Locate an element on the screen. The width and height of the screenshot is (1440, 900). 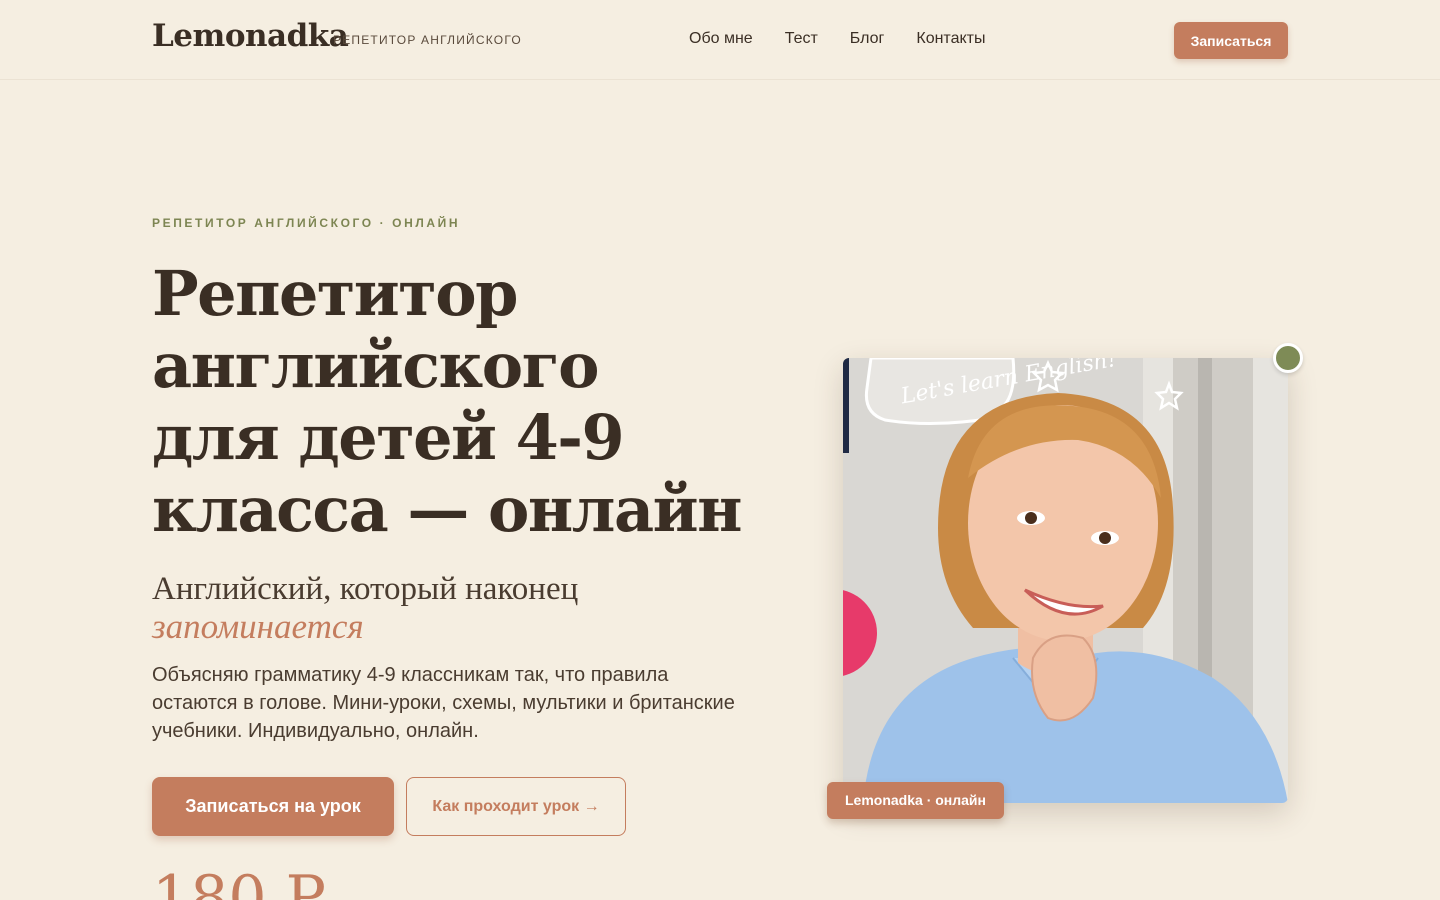
site-logo: Lemonadka is located at coordinates (250, 36).